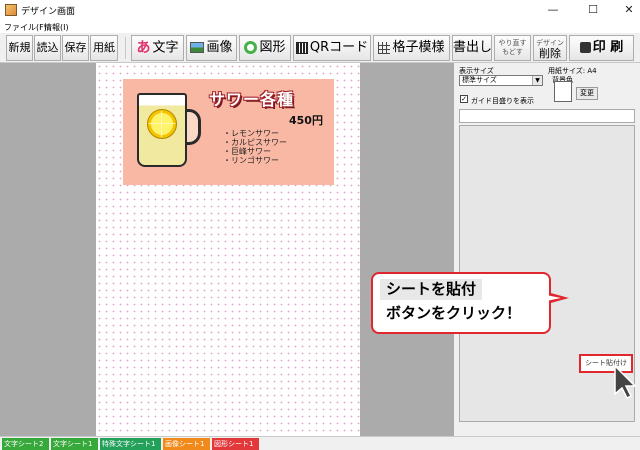  What do you see at coordinates (563, 91) in the screenshot?
I see `bg-color-swatch` at bounding box center [563, 91].